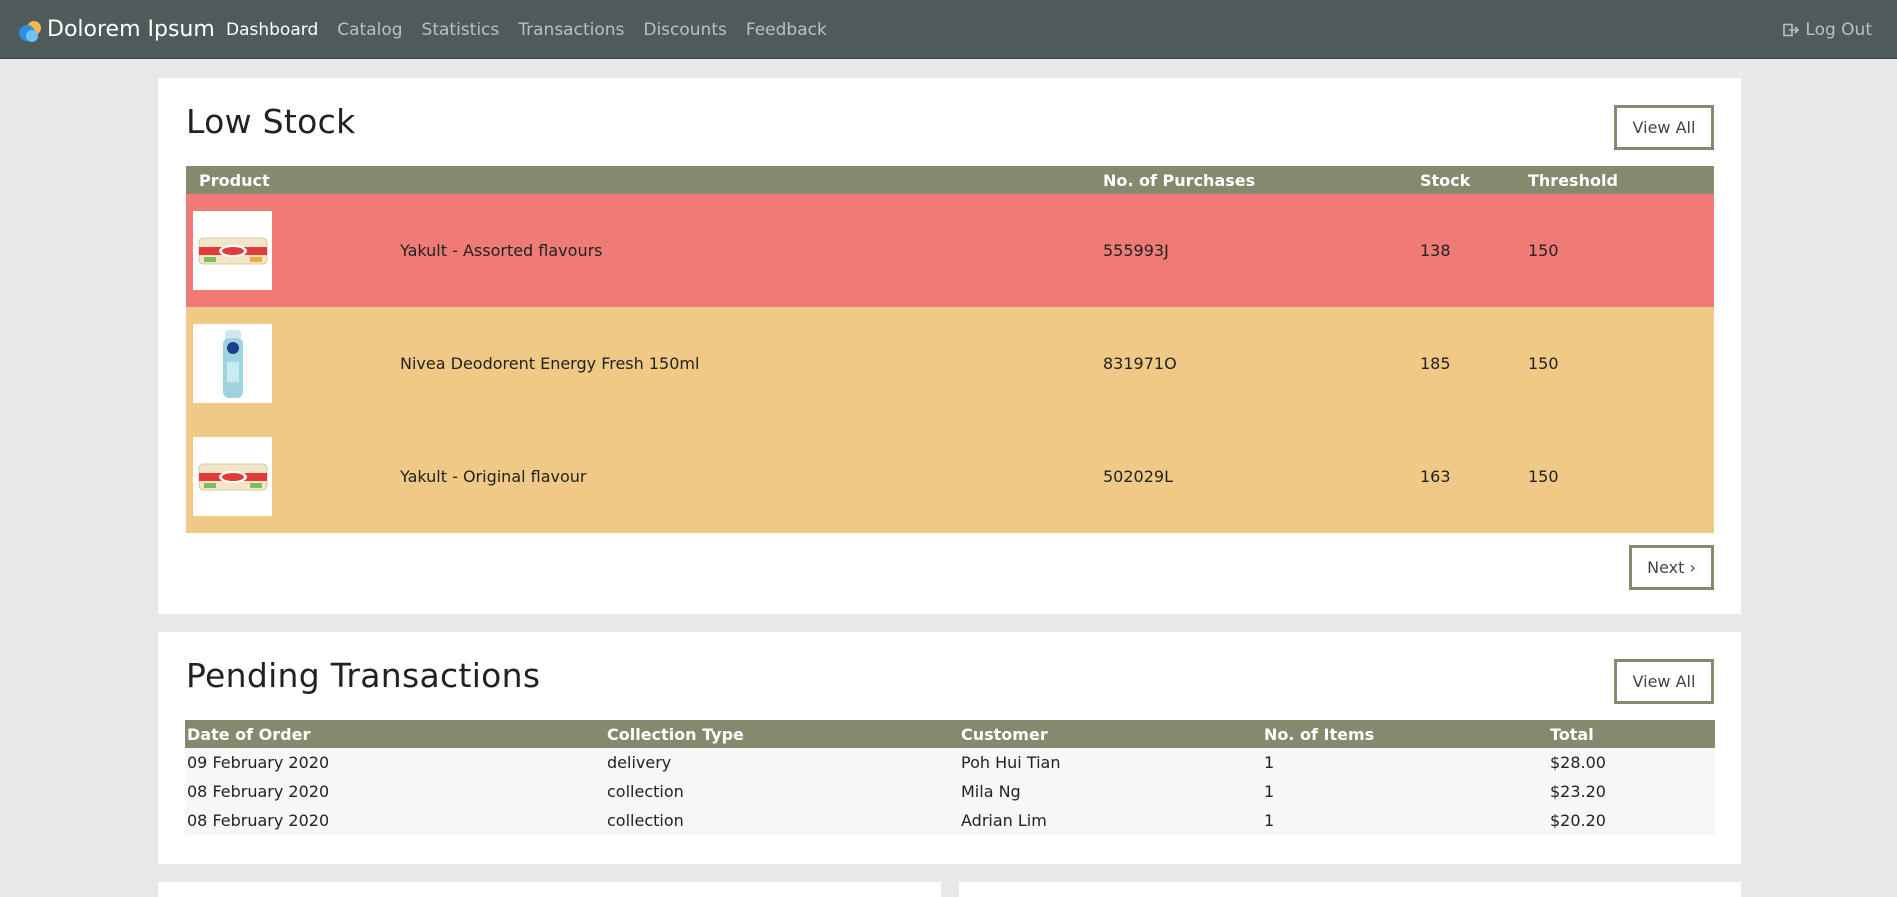 Image resolution: width=1897 pixels, height=897 pixels. I want to click on order-date: 09 February 2020, so click(258, 762).